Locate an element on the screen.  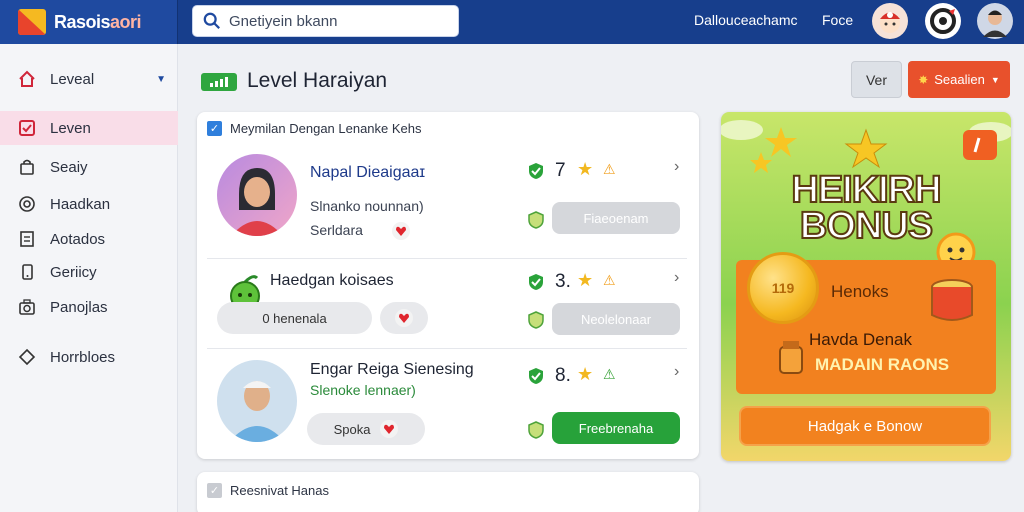
target-icon is located at coordinates (27, 204).